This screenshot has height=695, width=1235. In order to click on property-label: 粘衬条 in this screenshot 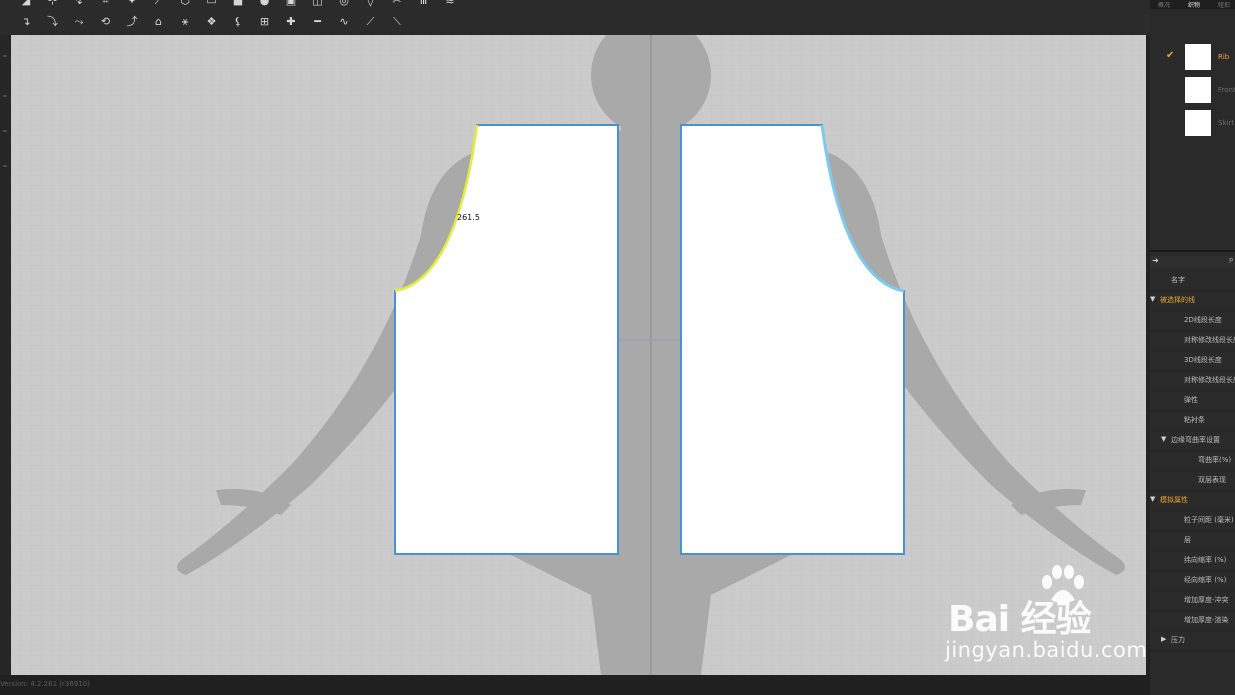, I will do `click(1194, 420)`.